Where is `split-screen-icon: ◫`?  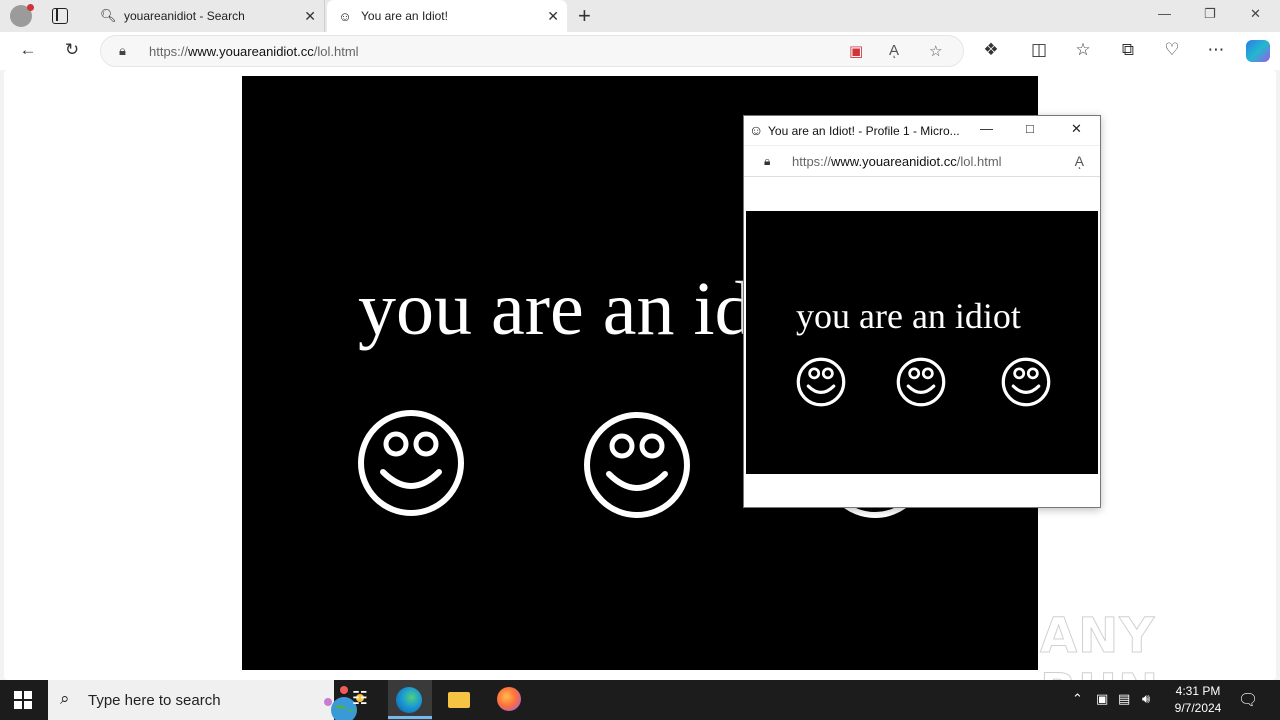 split-screen-icon: ◫ is located at coordinates (1039, 50).